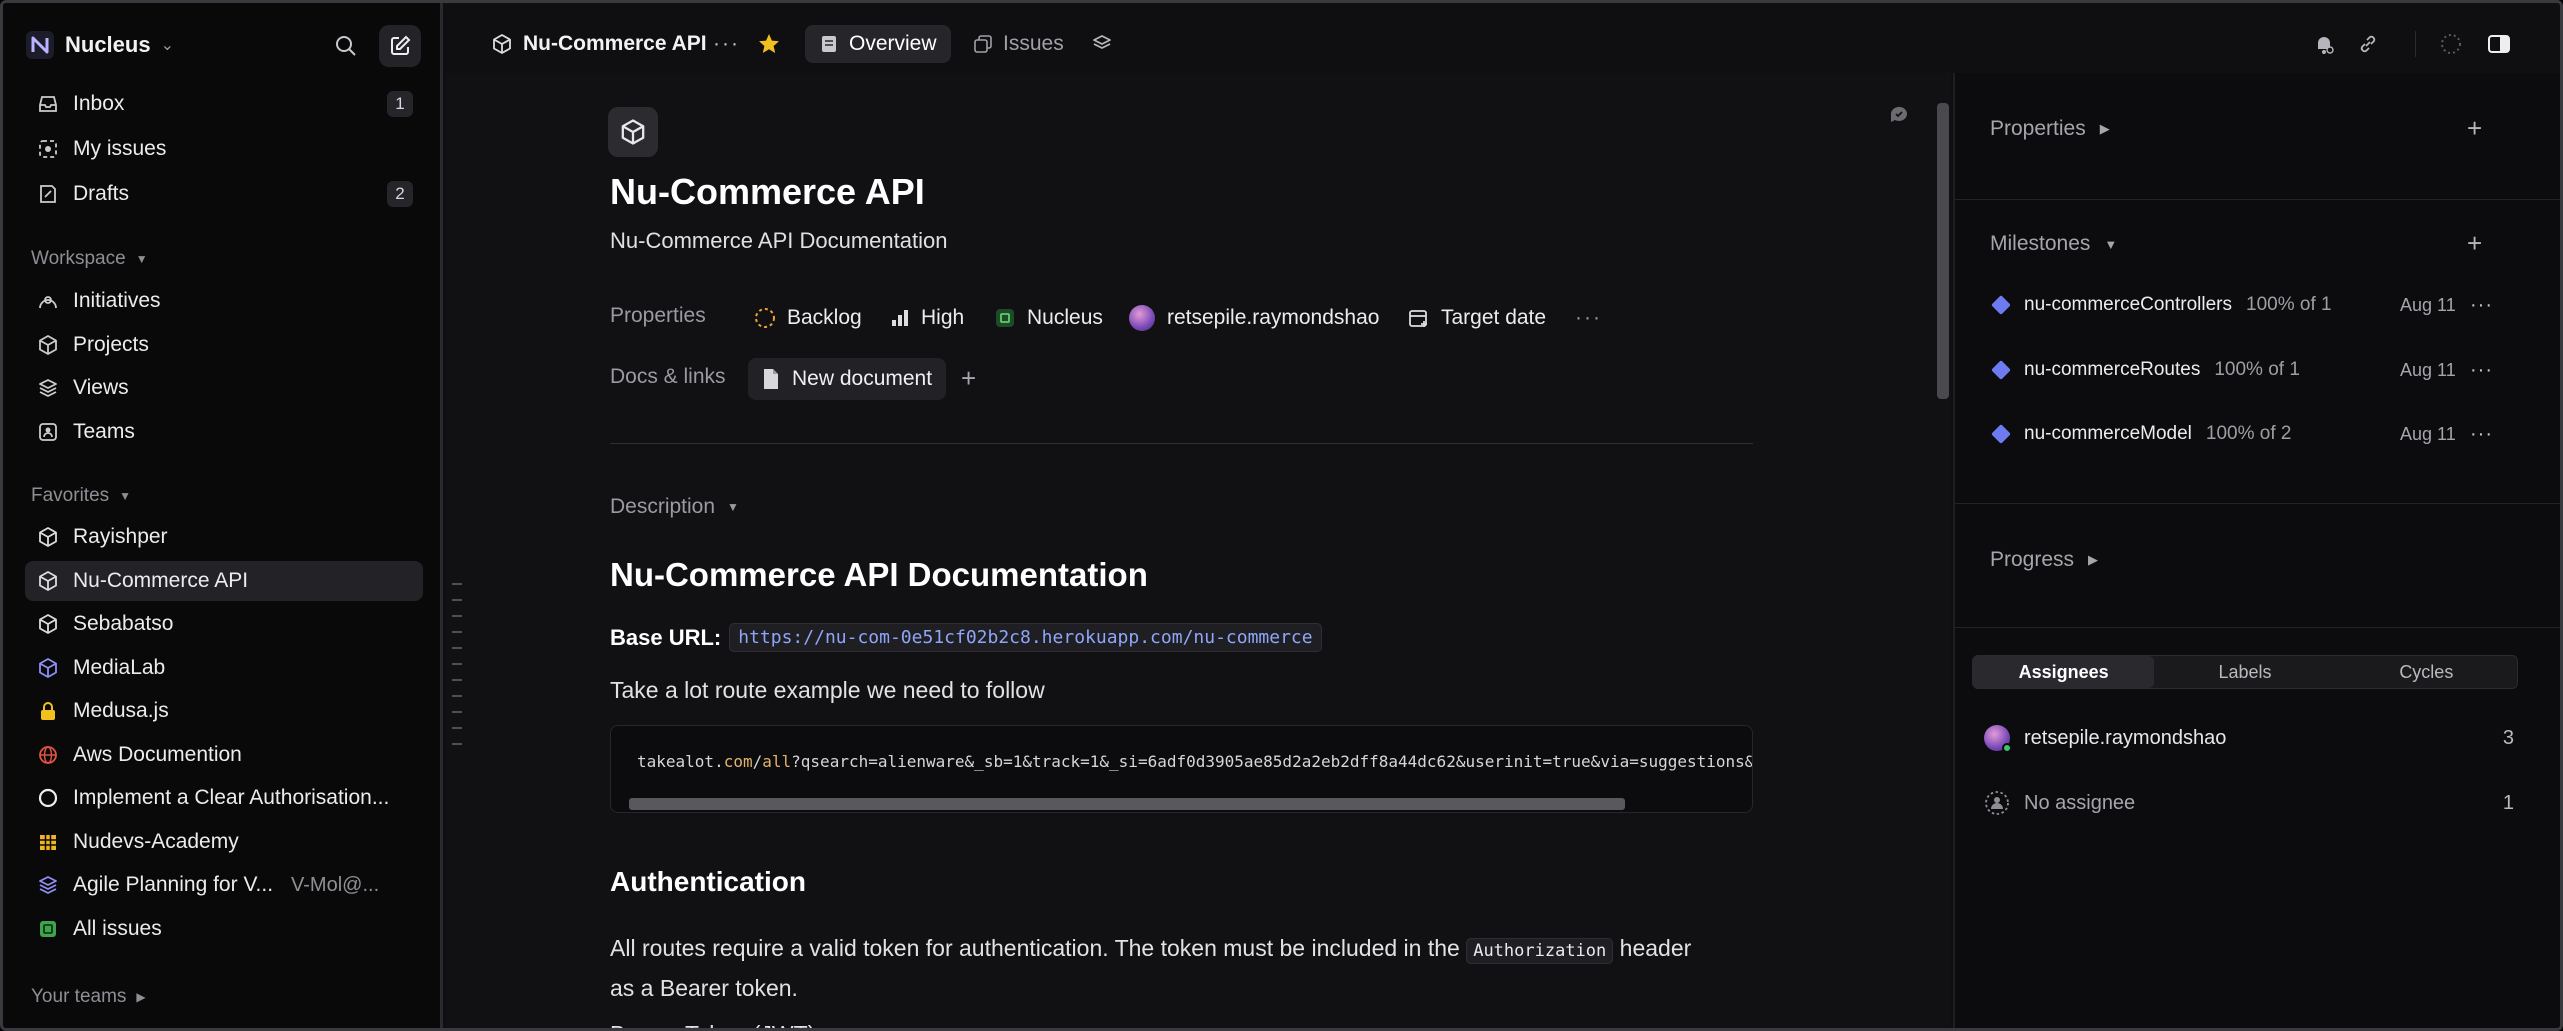 This screenshot has width=2563, height=1031. What do you see at coordinates (400, 46) in the screenshot?
I see `new-issue-button` at bounding box center [400, 46].